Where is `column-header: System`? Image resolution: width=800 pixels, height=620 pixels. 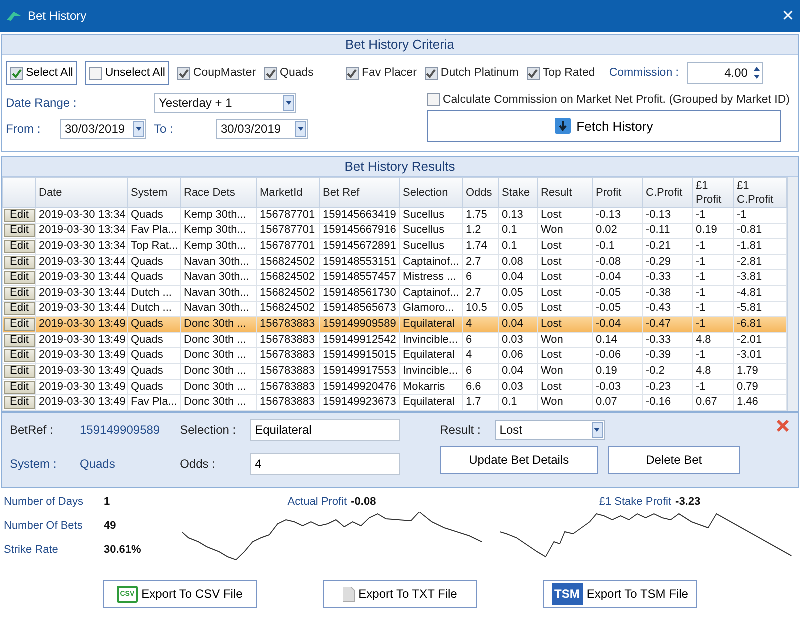 column-header: System is located at coordinates (154, 193).